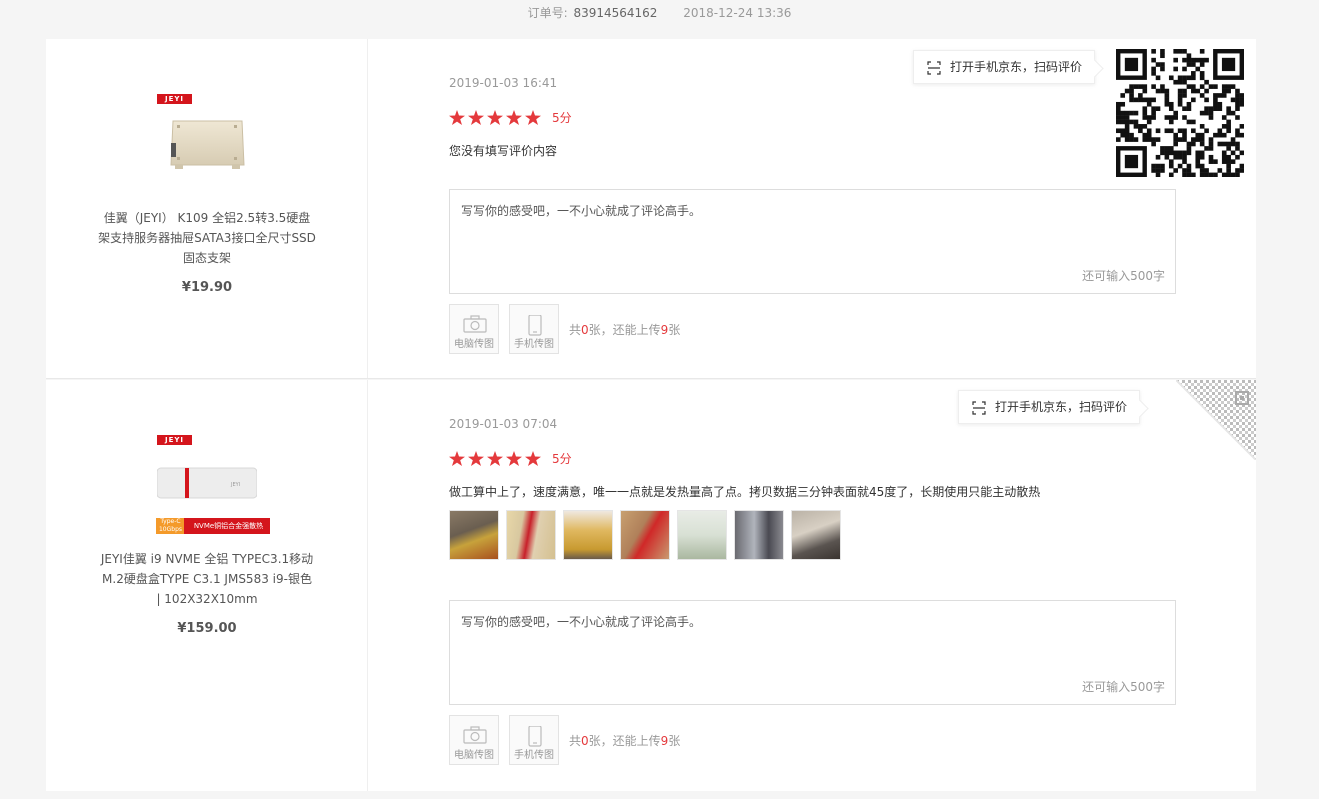  I want to click on ssd-enclosure-image: JEYI, so click(207, 483).